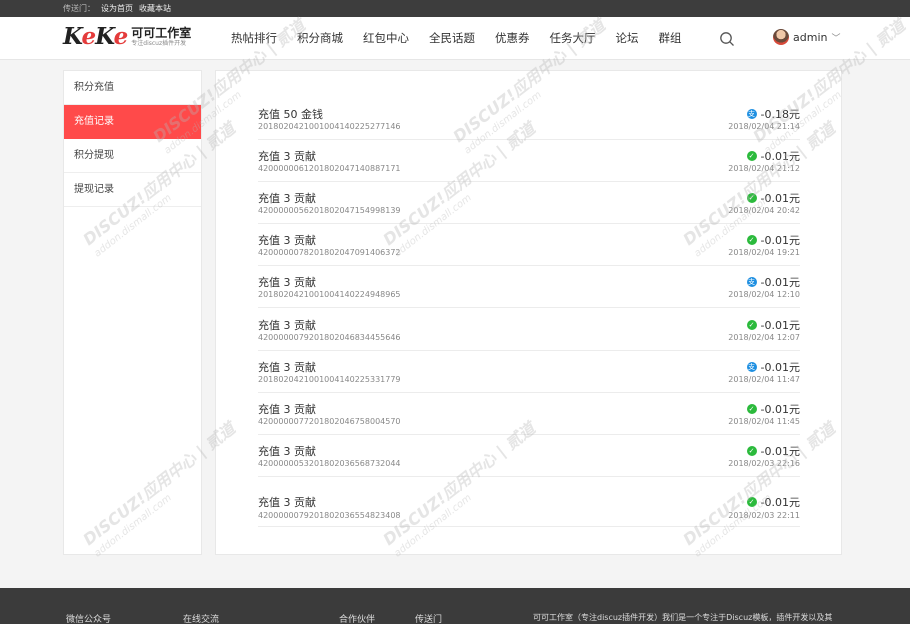 The width and height of the screenshot is (910, 624). Describe the element at coordinates (512, 38) in the screenshot. I see `nav-coupons: 优惠券` at that location.